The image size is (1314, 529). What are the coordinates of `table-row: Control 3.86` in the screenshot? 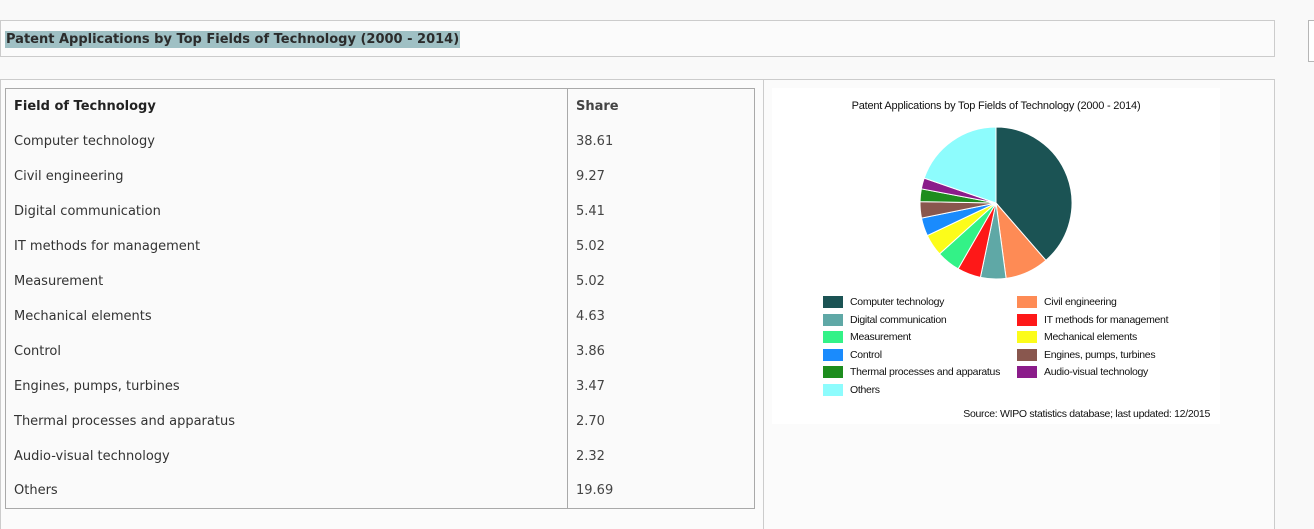 It's located at (380, 351).